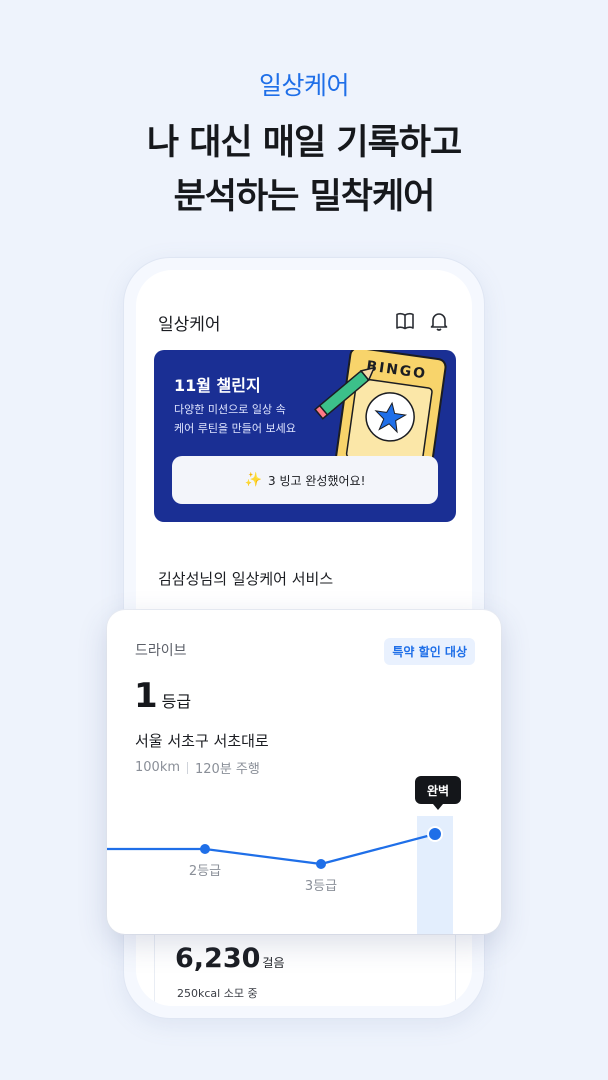  What do you see at coordinates (439, 321) in the screenshot?
I see `bell-icon` at bounding box center [439, 321].